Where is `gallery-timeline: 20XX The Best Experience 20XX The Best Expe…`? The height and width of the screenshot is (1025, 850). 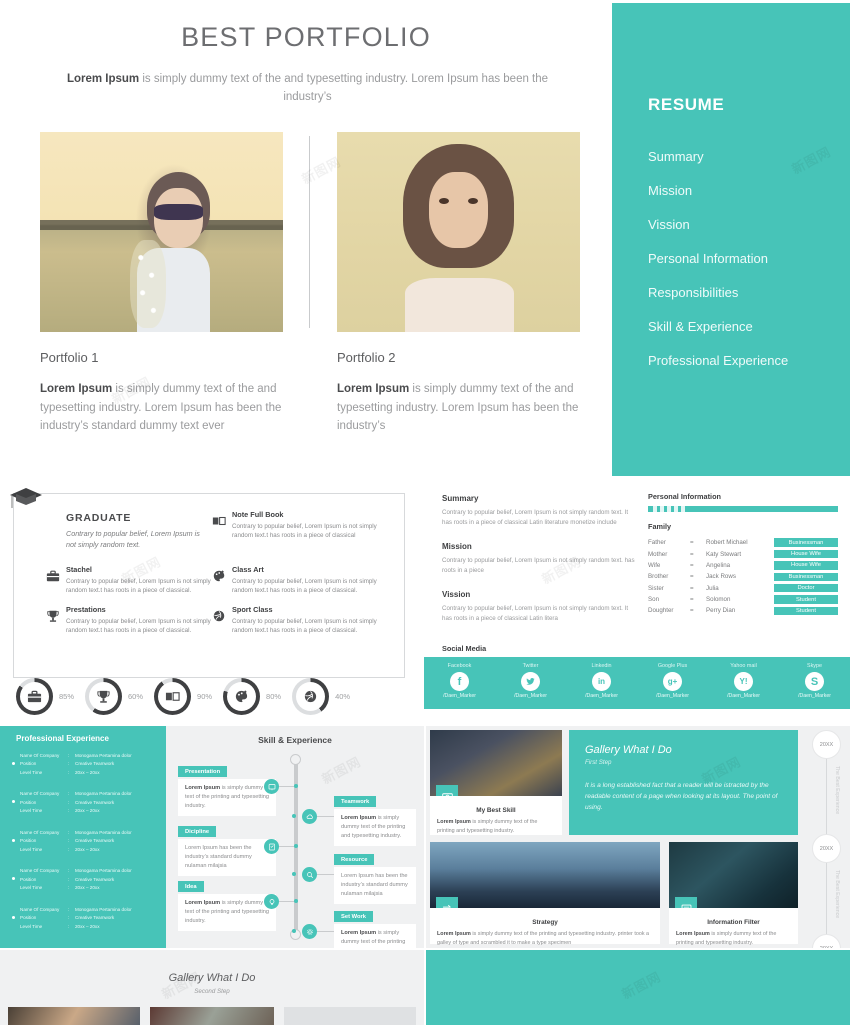 gallery-timeline: 20XX The Best Experience 20XX The Best Expe… is located at coordinates (827, 837).